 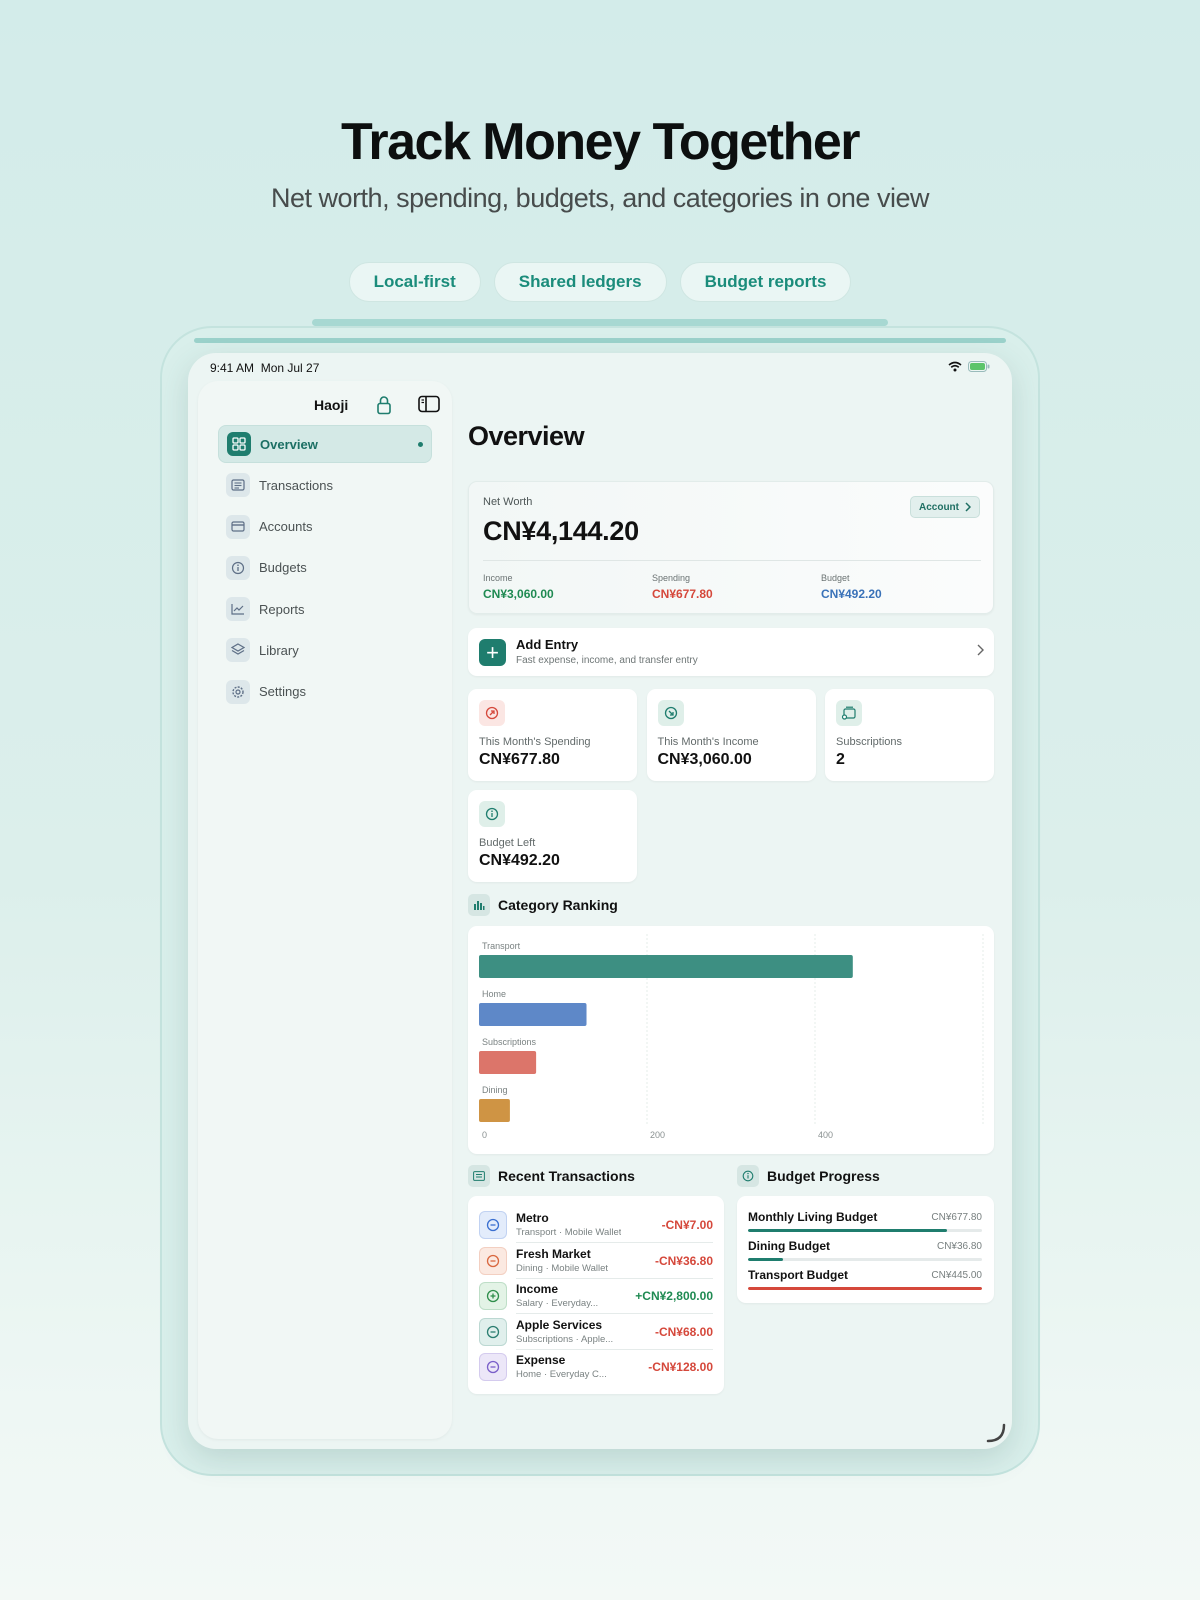 I want to click on tick-label: 200, so click(x=657, y=1135).